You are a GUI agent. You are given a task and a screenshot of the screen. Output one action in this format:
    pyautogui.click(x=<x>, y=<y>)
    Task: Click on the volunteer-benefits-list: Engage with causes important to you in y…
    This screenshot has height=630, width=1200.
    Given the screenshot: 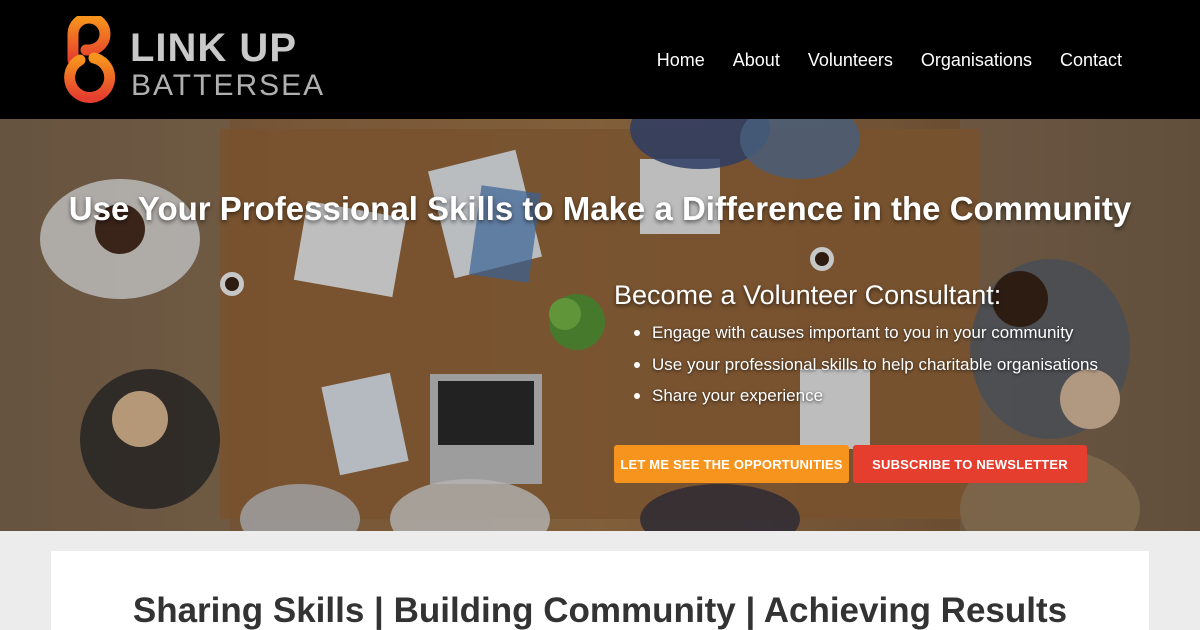 What is the action you would take?
    pyautogui.click(x=866, y=364)
    